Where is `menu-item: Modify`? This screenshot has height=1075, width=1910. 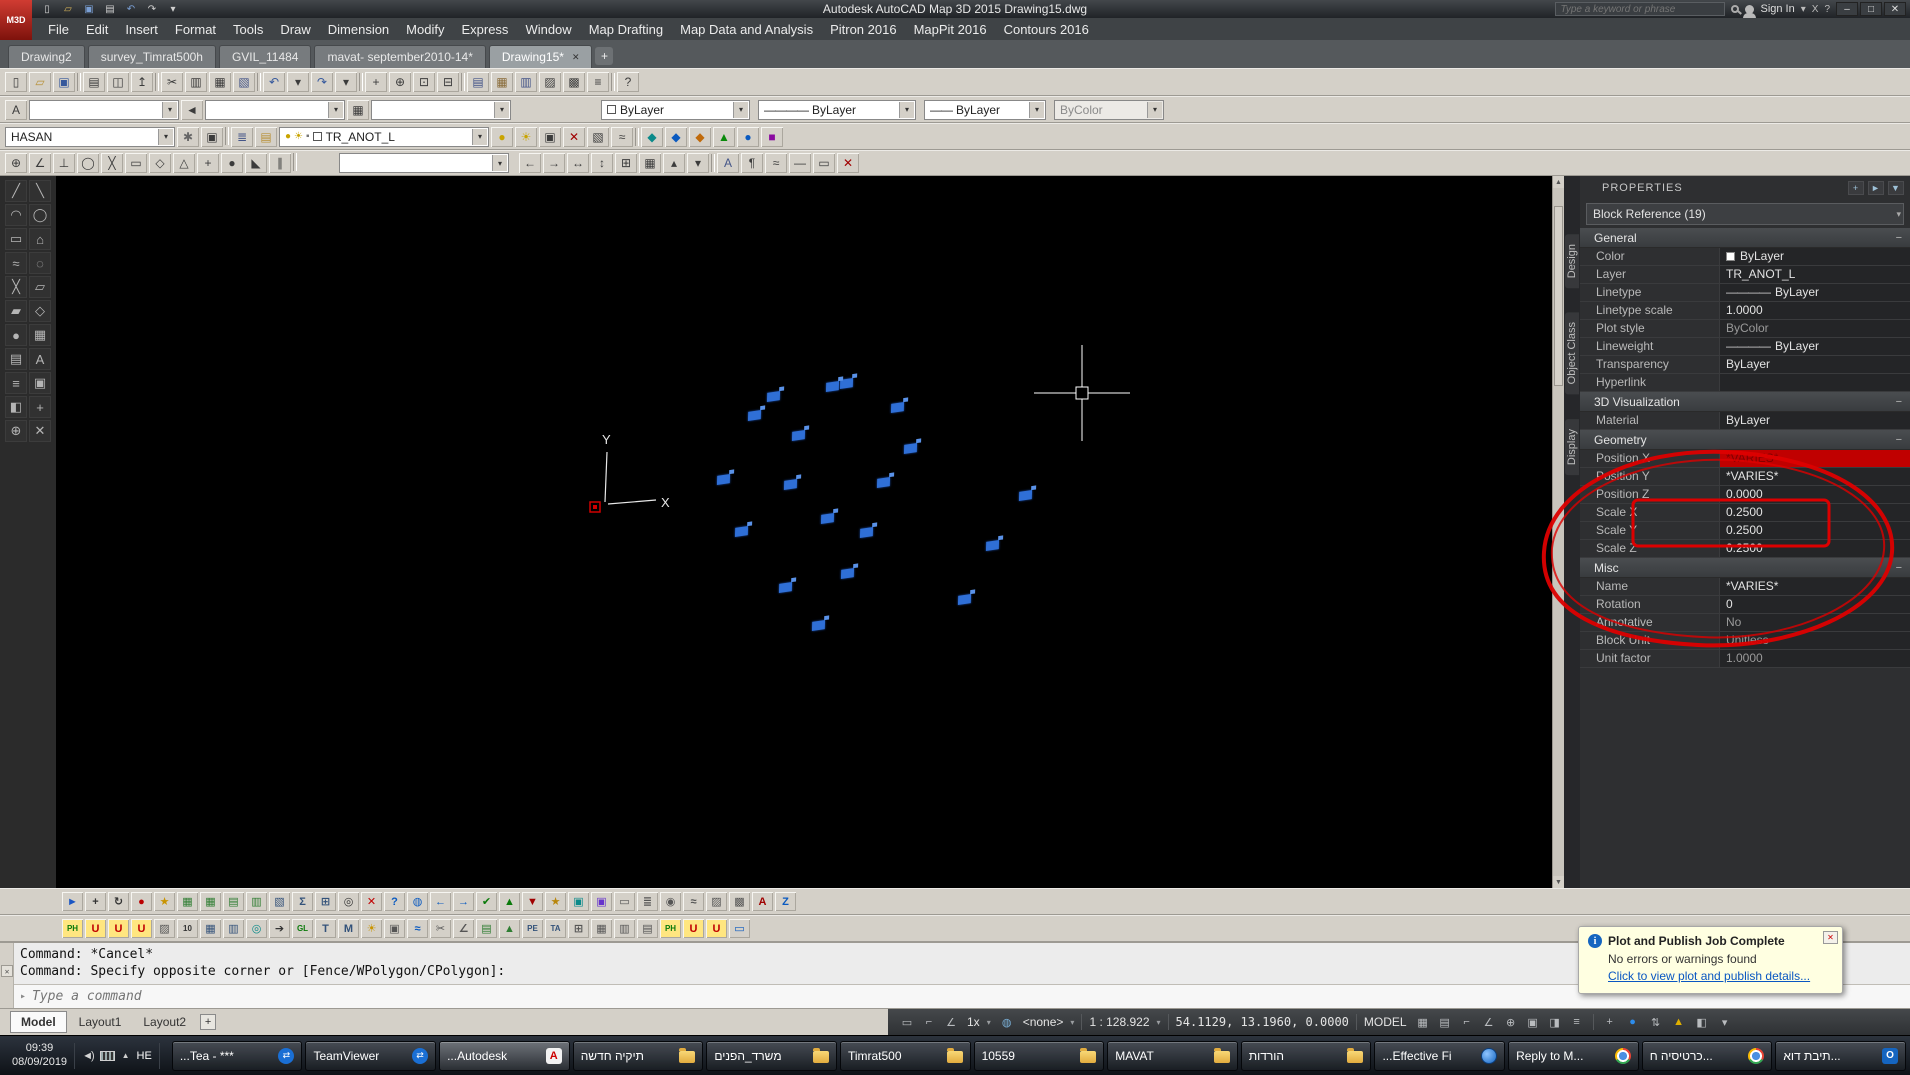 menu-item: Modify is located at coordinates (425, 29).